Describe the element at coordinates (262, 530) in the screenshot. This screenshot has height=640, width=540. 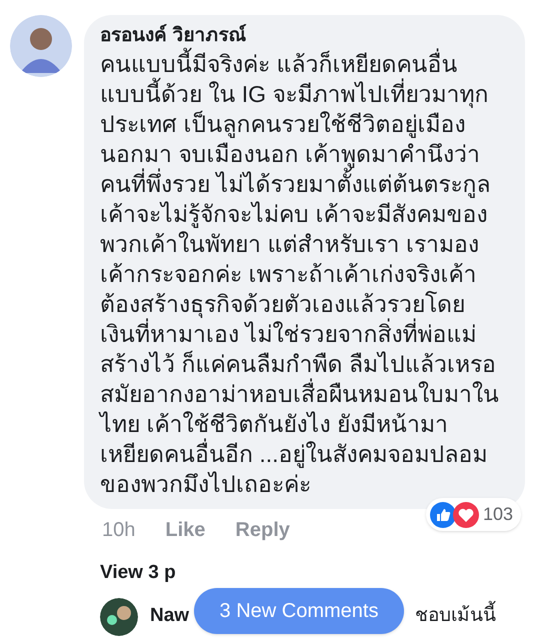
I see `comment-action-link: Reply` at that location.